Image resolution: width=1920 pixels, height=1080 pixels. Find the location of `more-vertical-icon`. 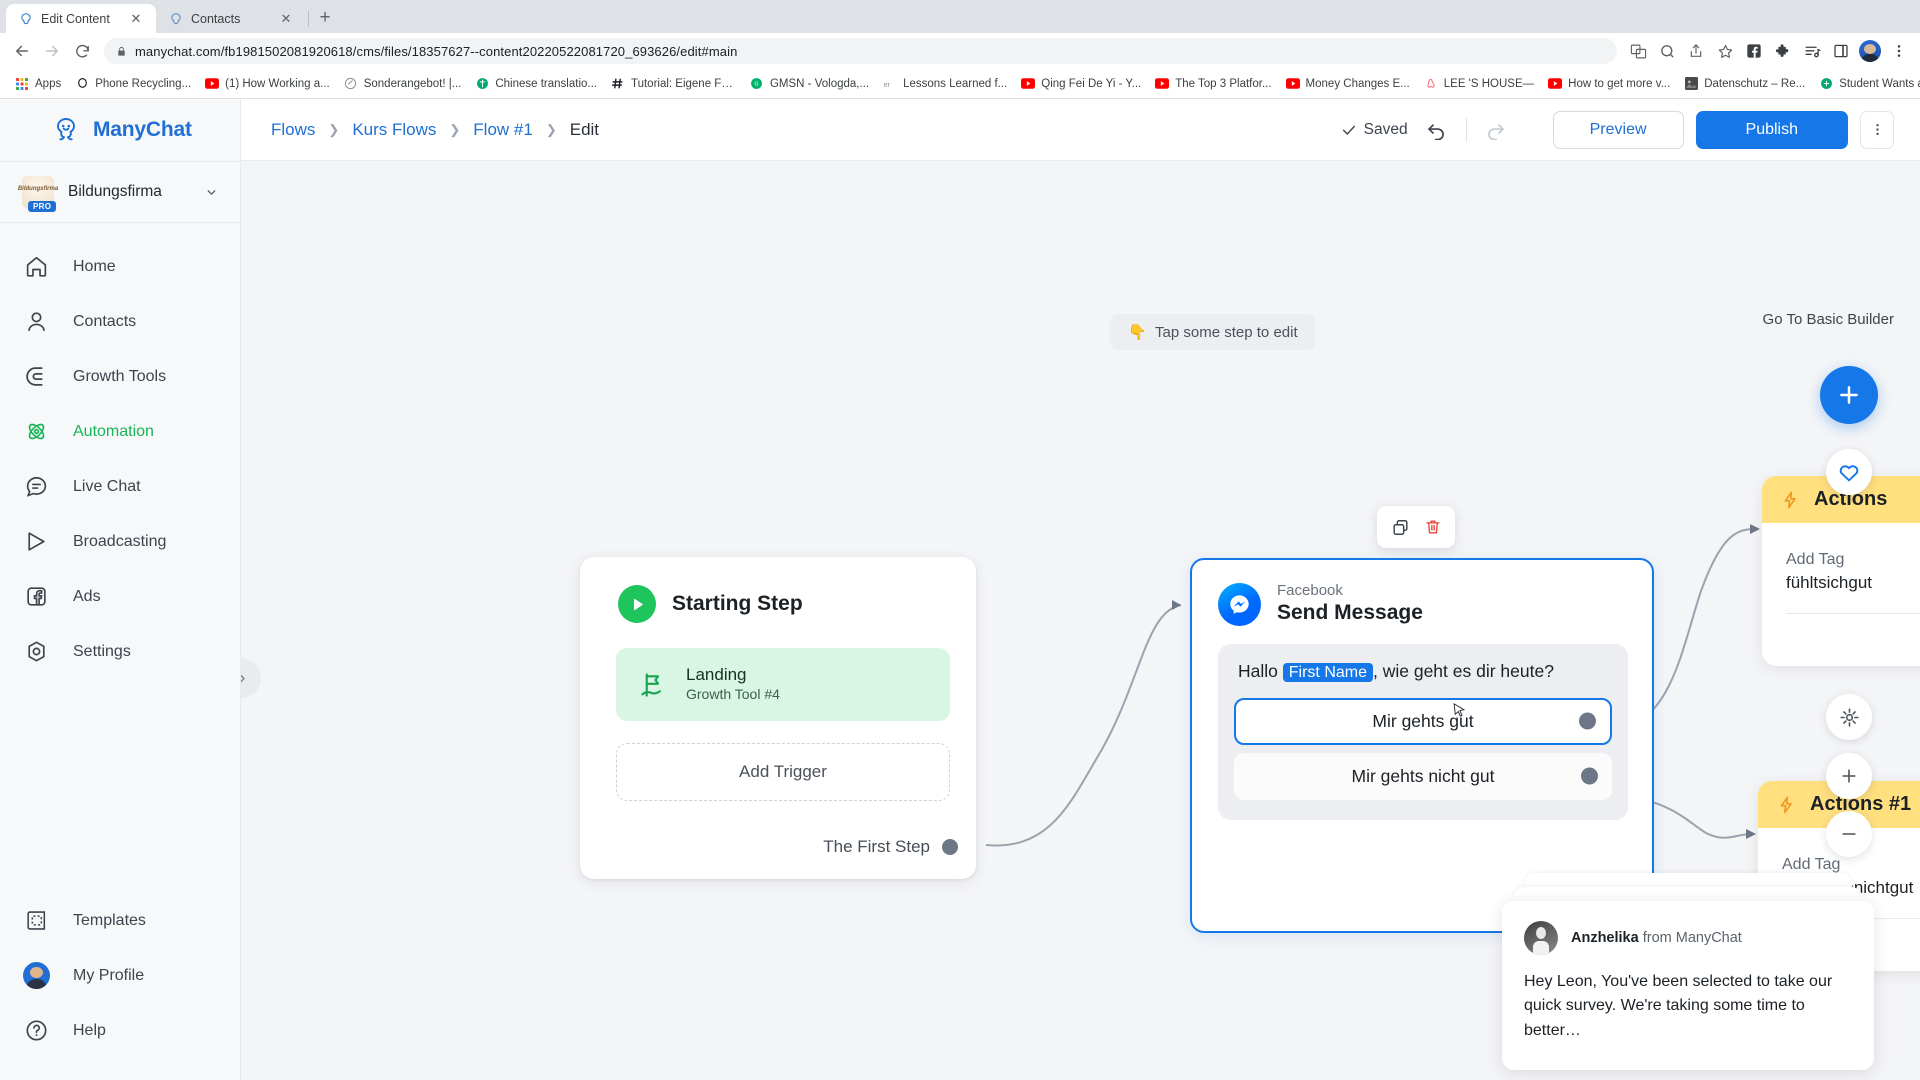

more-vertical-icon is located at coordinates (1877, 129).